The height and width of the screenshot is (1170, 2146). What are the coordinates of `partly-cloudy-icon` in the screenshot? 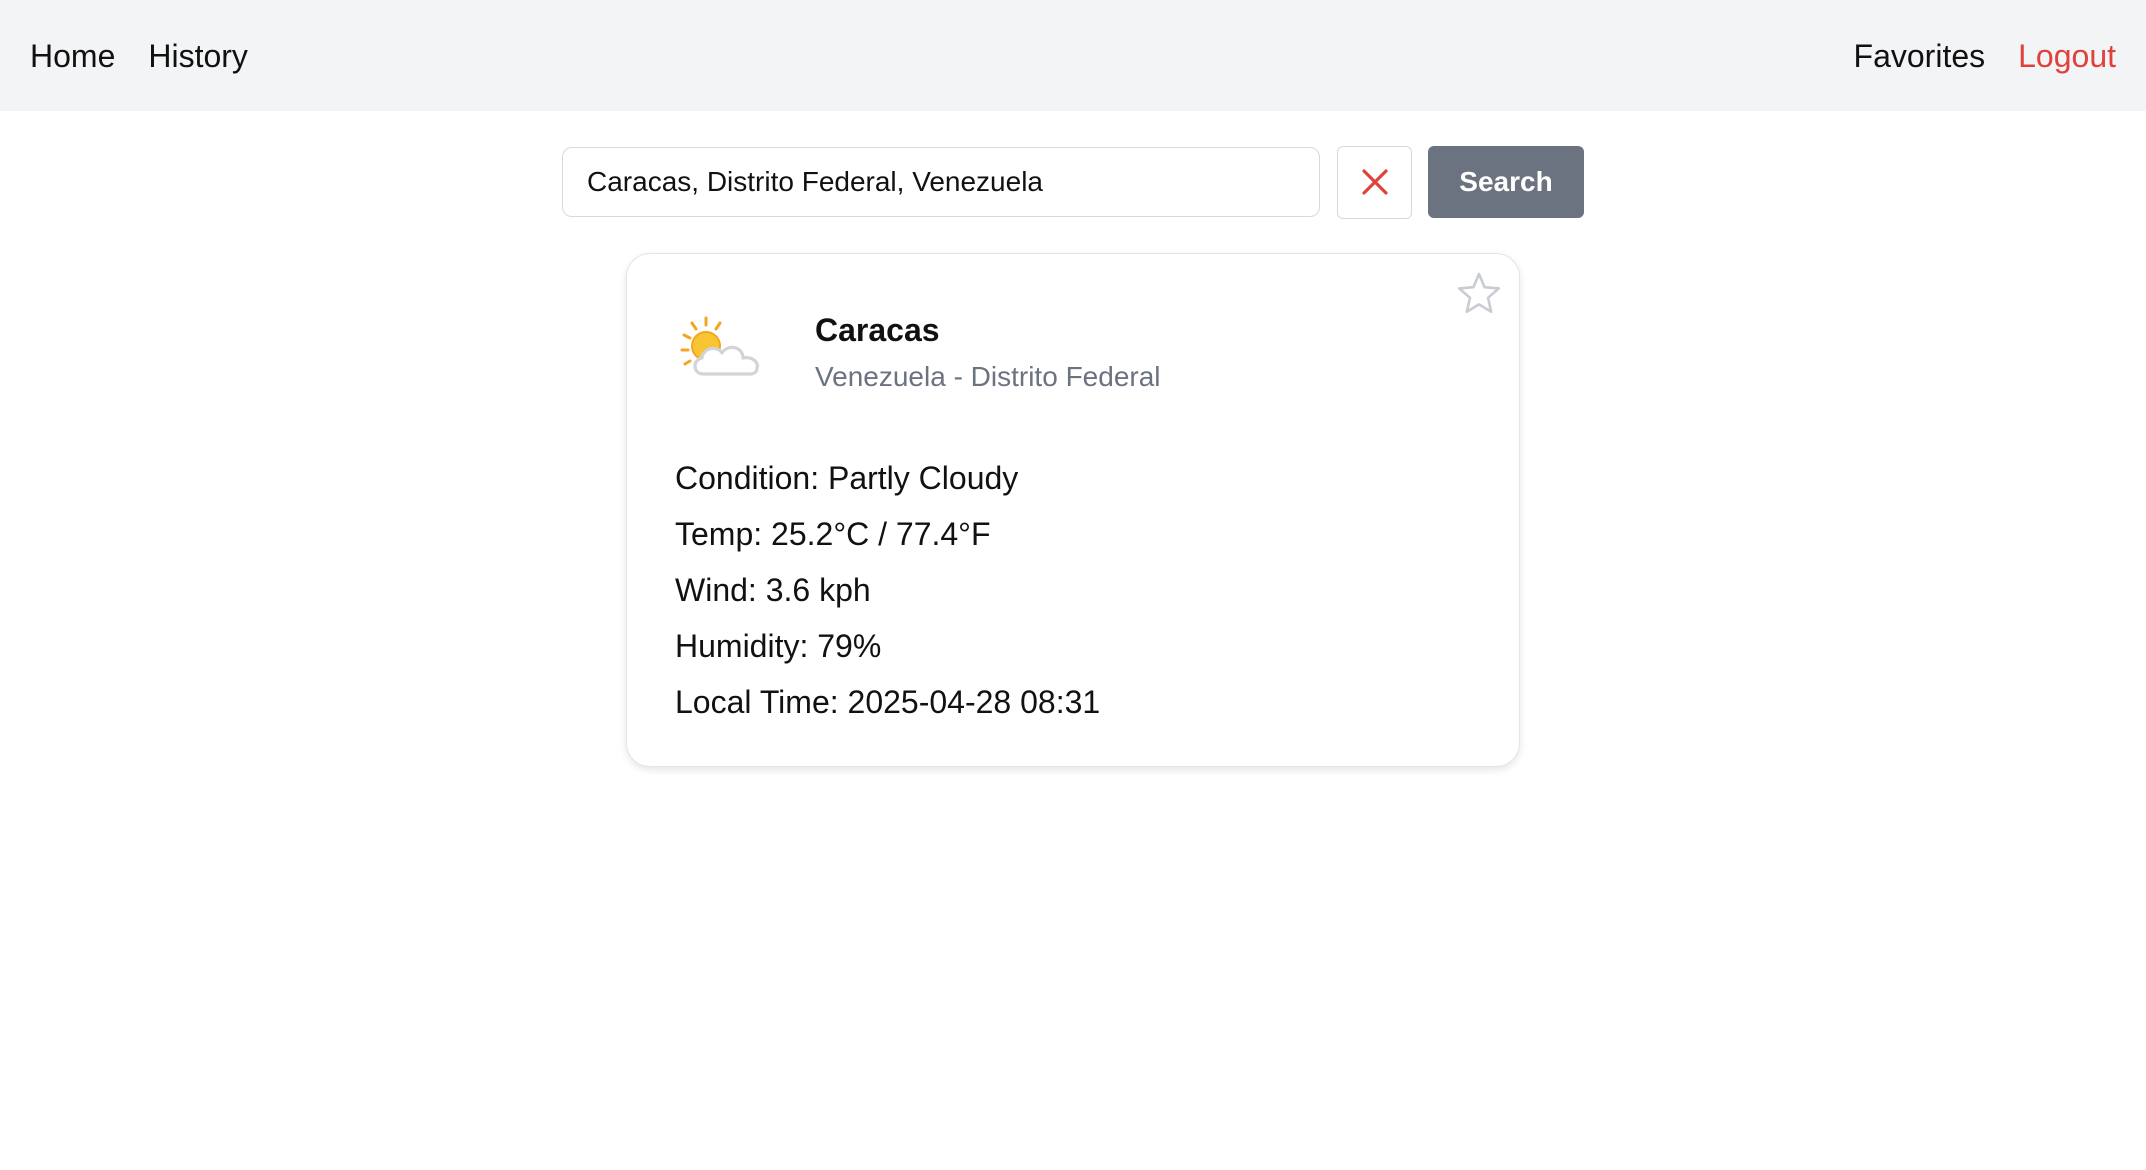 It's located at (719, 346).